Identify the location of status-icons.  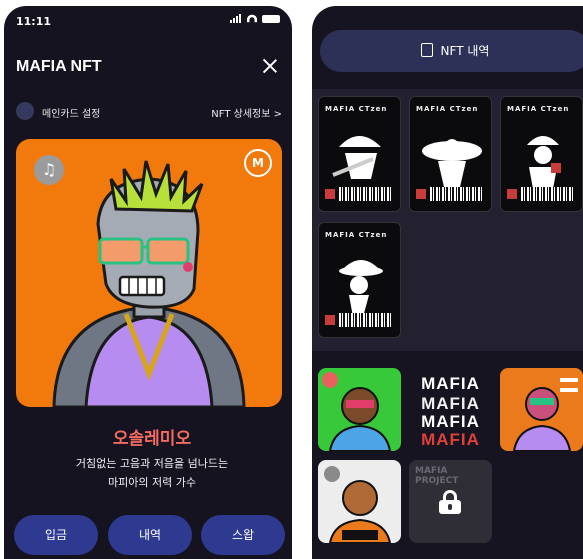
(255, 18).